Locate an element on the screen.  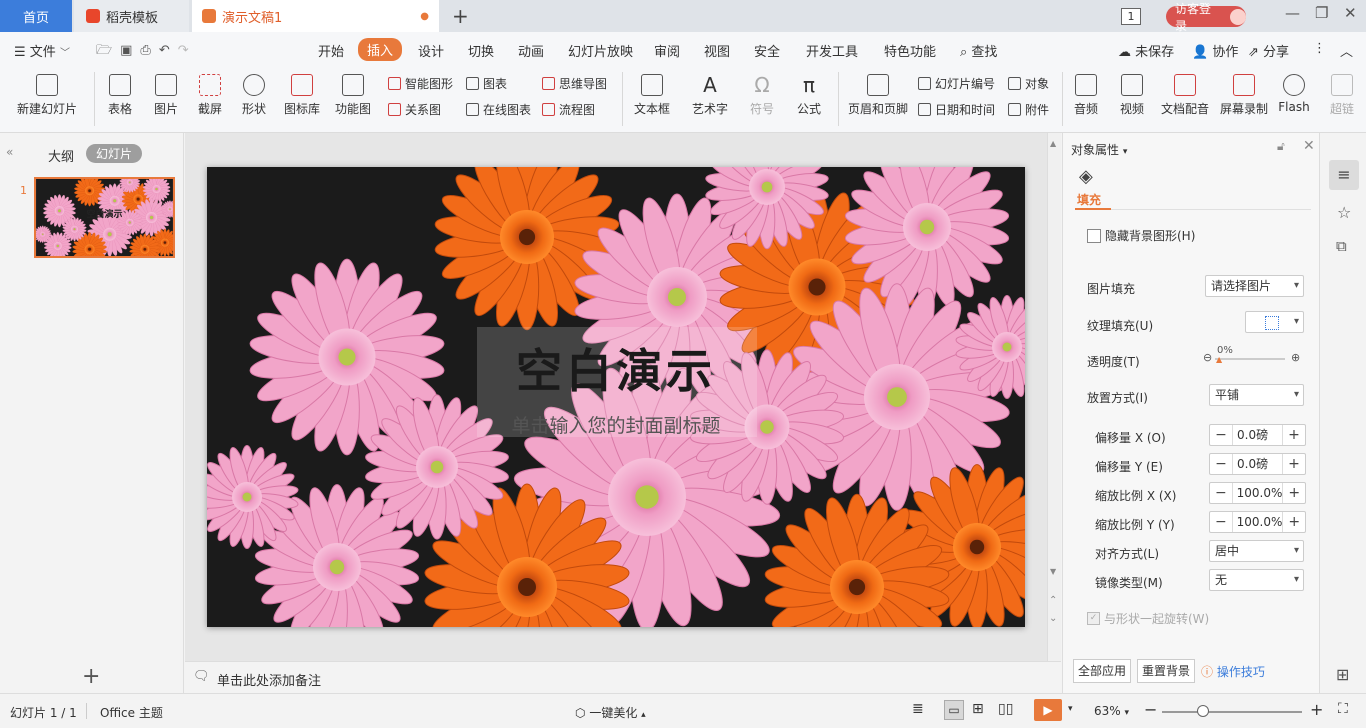
scale-x-stepper: −100.0% + is located at coordinates (1257, 493).